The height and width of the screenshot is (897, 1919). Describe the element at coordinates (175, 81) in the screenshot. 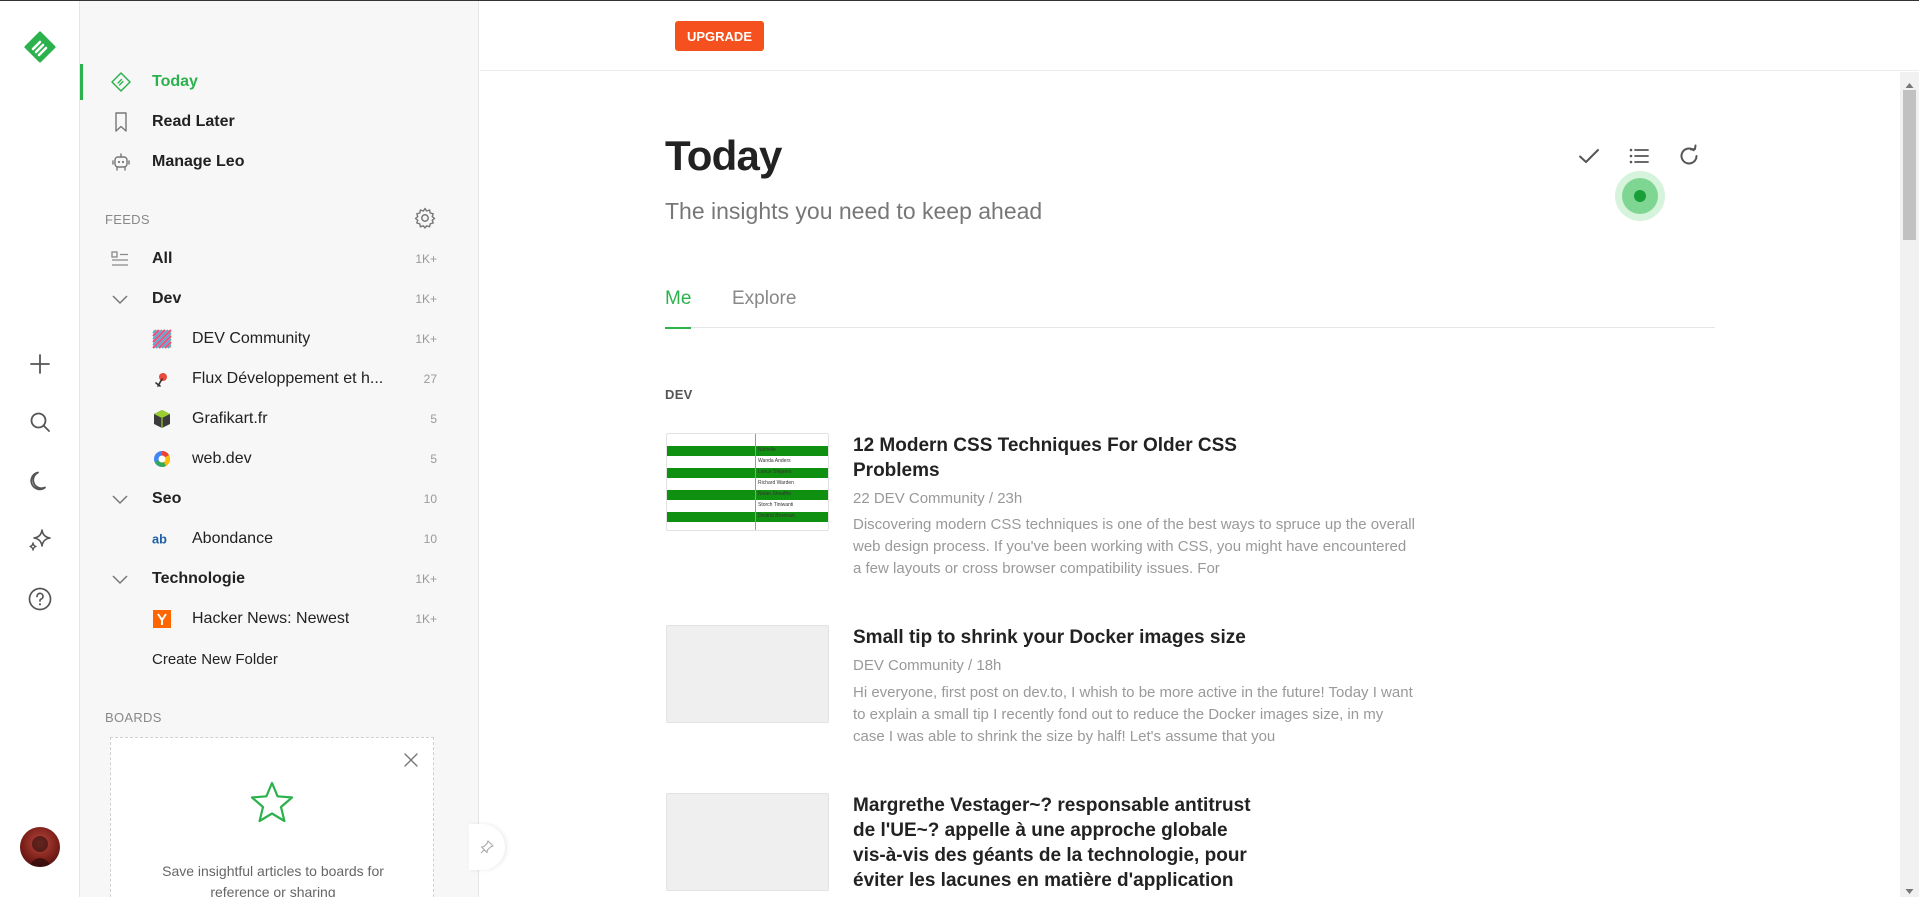

I see `sidebar-item-label: Today` at that location.